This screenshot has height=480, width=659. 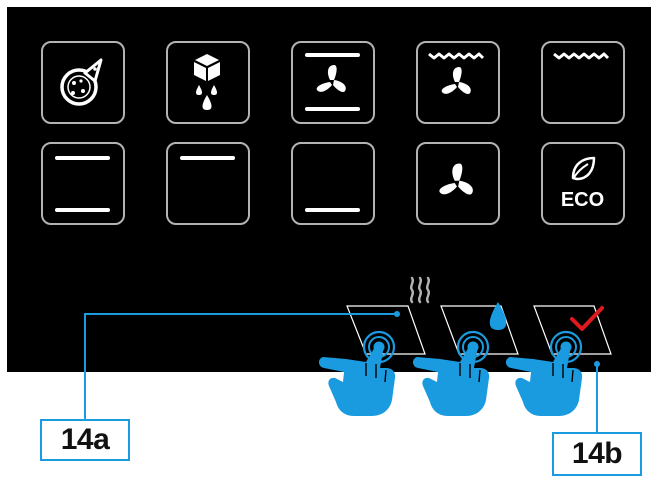 I want to click on pizza-mode-button, so click(x=83, y=82).